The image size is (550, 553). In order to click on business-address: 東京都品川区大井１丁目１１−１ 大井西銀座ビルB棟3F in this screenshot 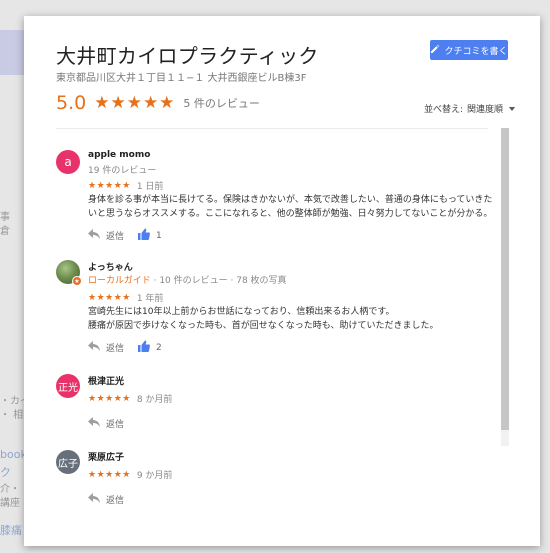, I will do `click(181, 78)`.